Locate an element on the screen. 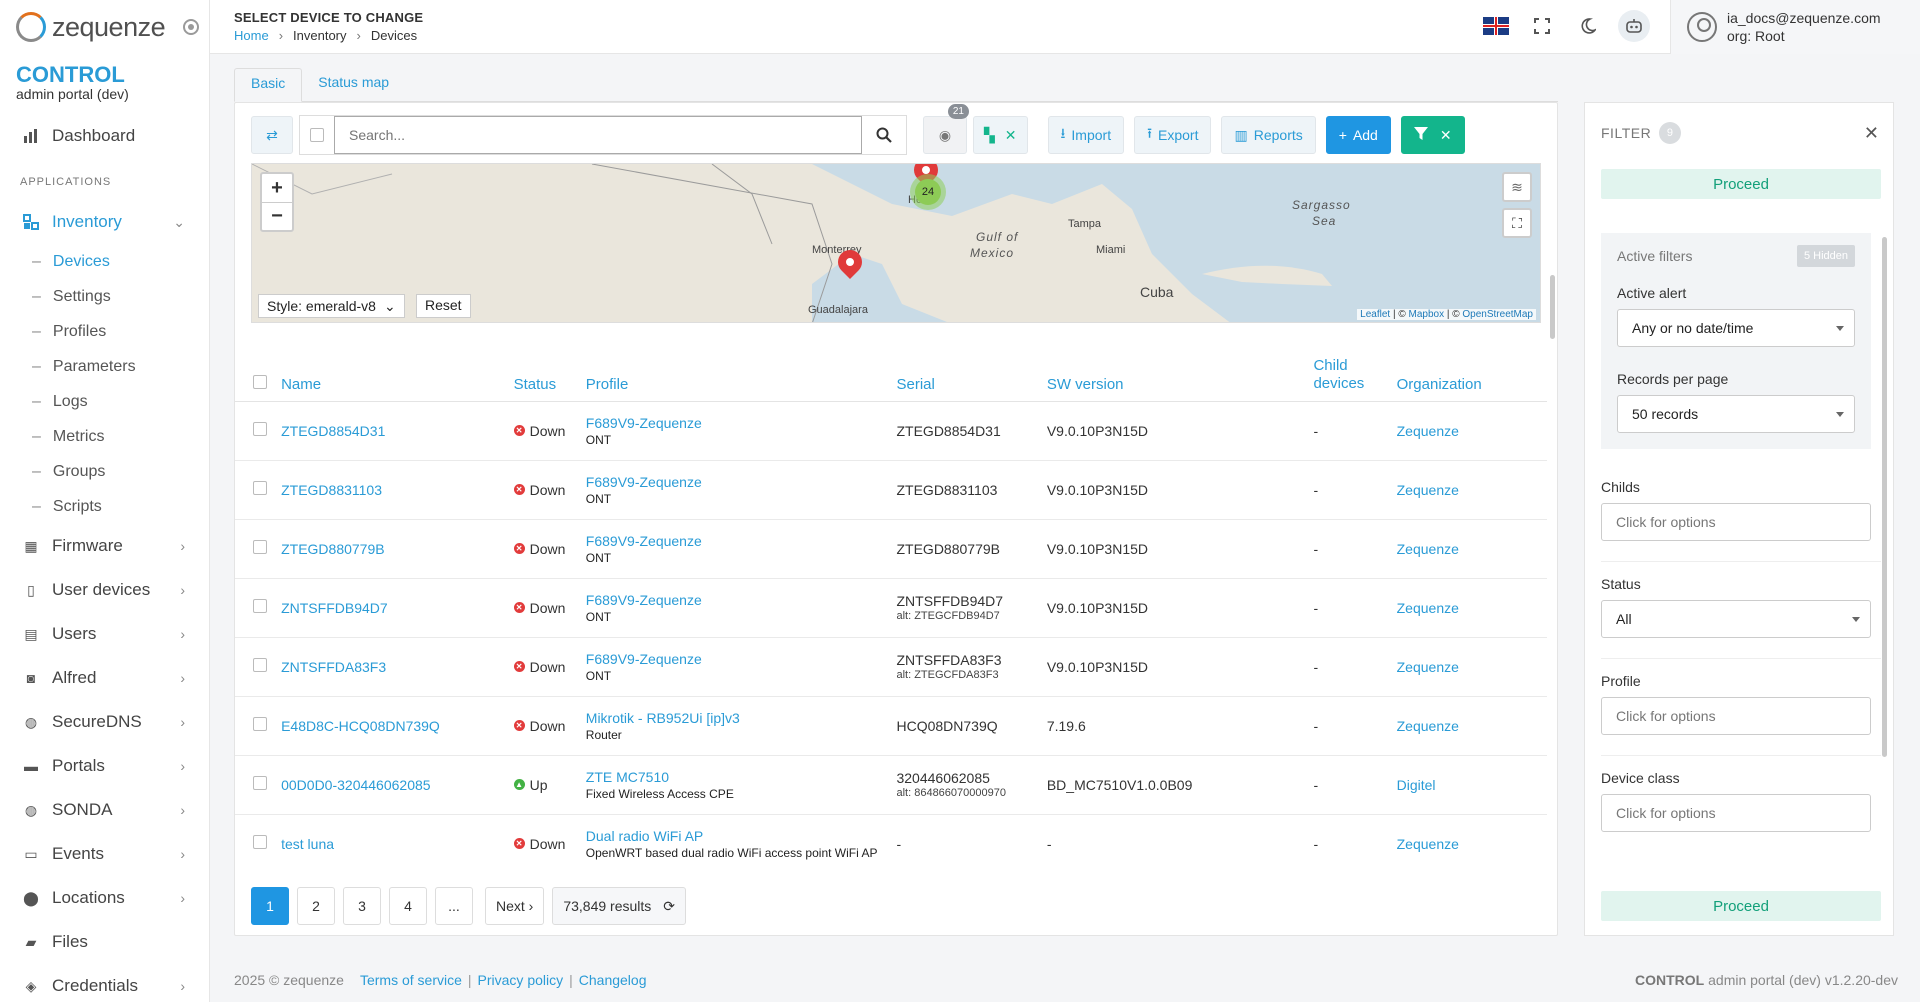 The height and width of the screenshot is (1002, 1920). column-child-devices: Child devices is located at coordinates (1355, 367).